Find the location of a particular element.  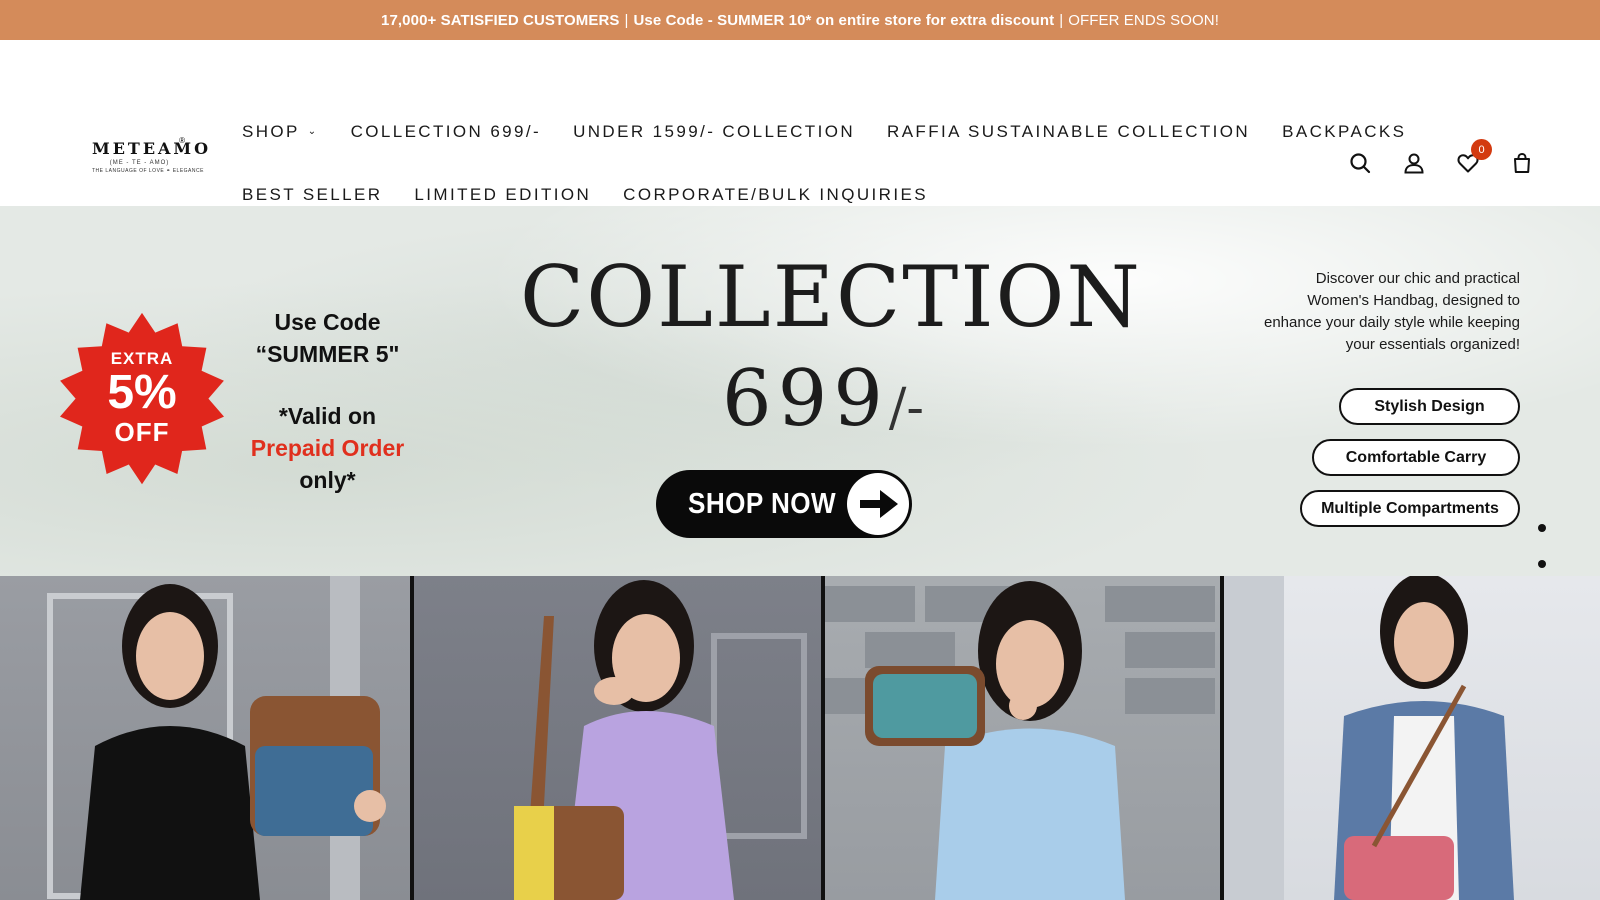

promo-valid-on: *Valid on is located at coordinates (327, 416).